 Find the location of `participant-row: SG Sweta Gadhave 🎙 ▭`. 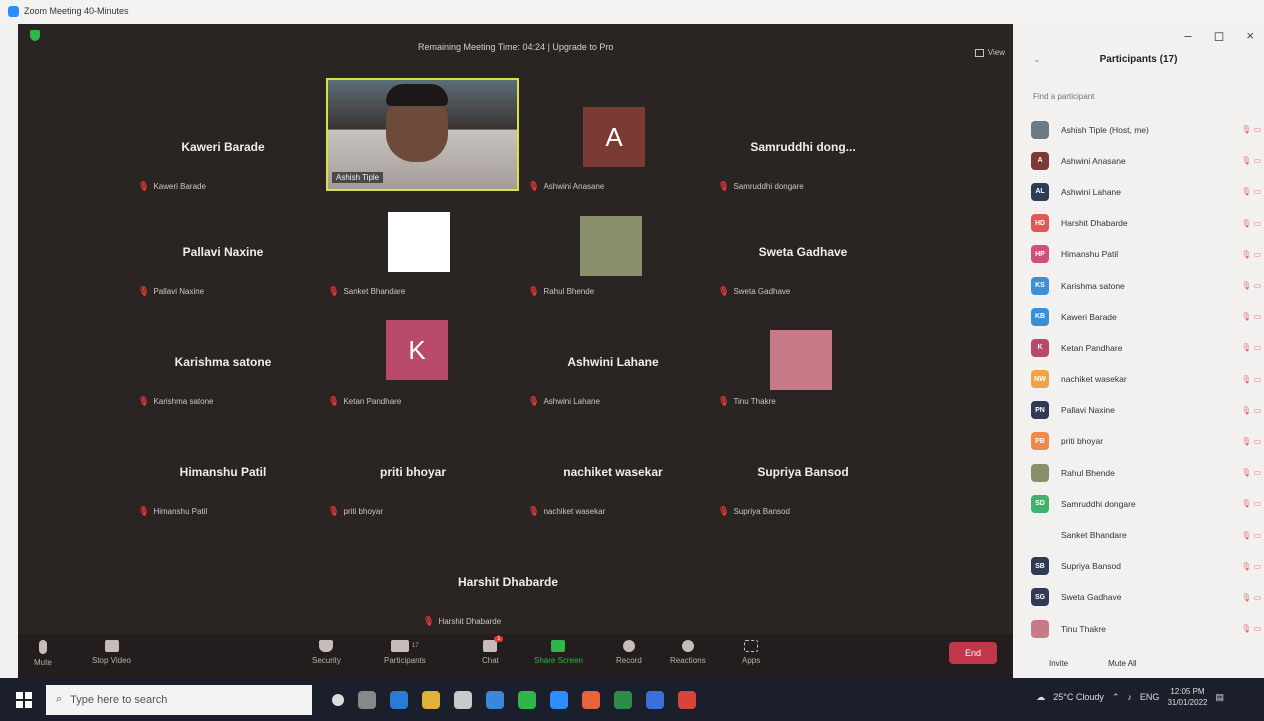

participant-row: SG Sweta Gadhave 🎙 ▭ is located at coordinates (1146, 597).